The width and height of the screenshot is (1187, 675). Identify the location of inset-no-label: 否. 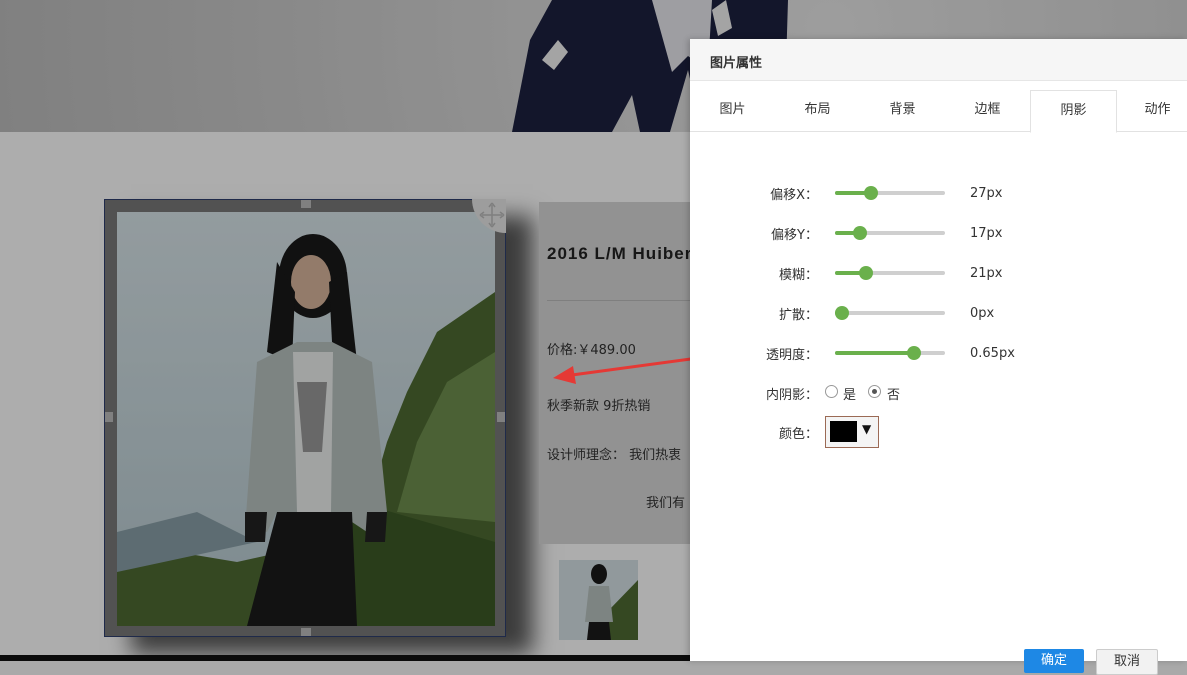
(893, 393).